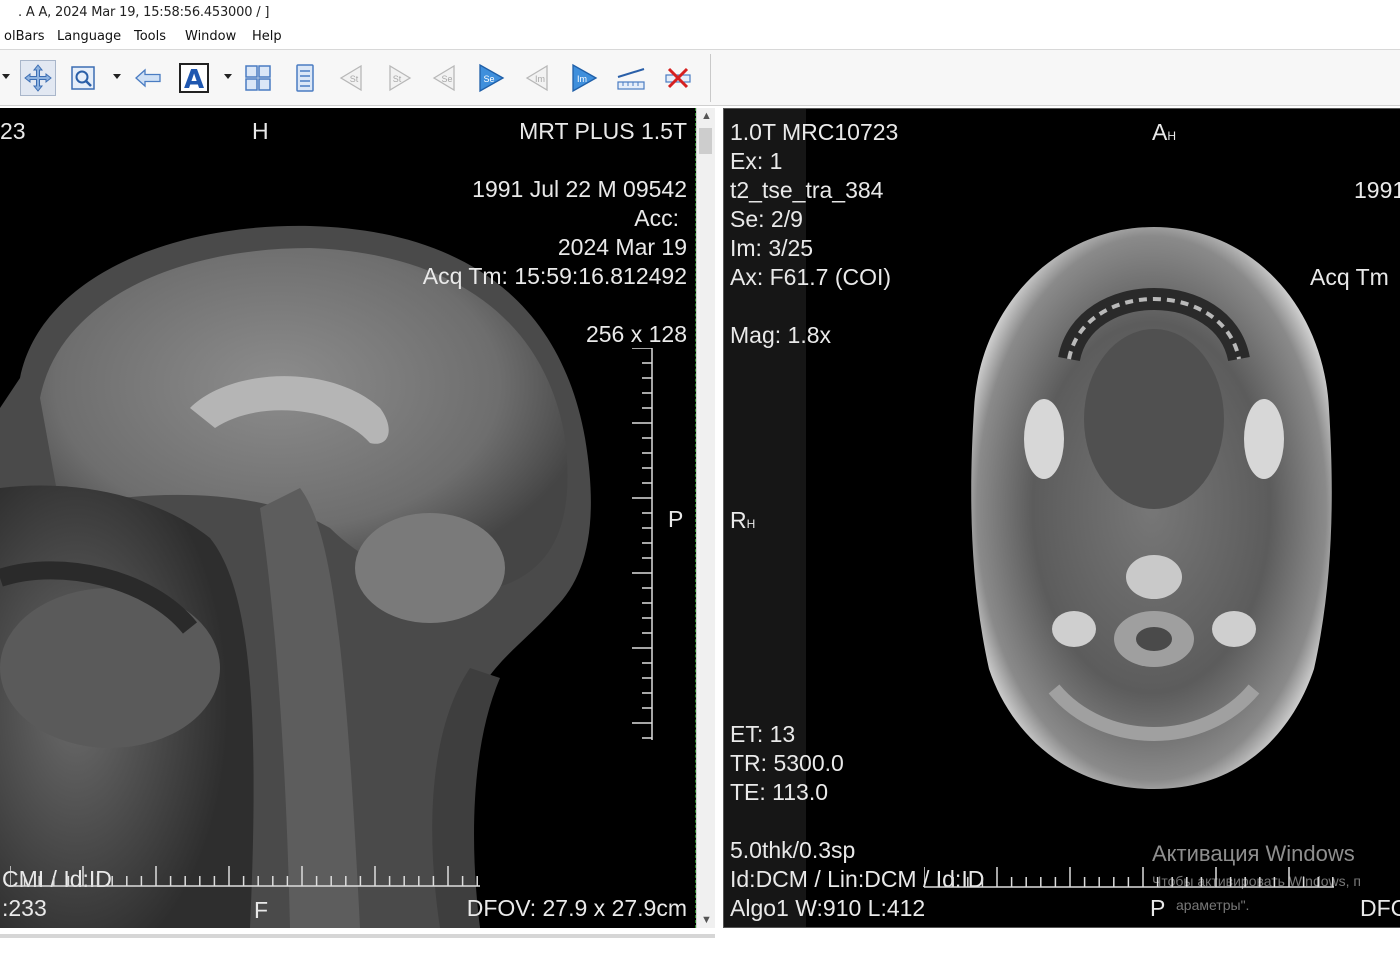  Describe the element at coordinates (150, 36) in the screenshot. I see `menu-tools: Tools` at that location.